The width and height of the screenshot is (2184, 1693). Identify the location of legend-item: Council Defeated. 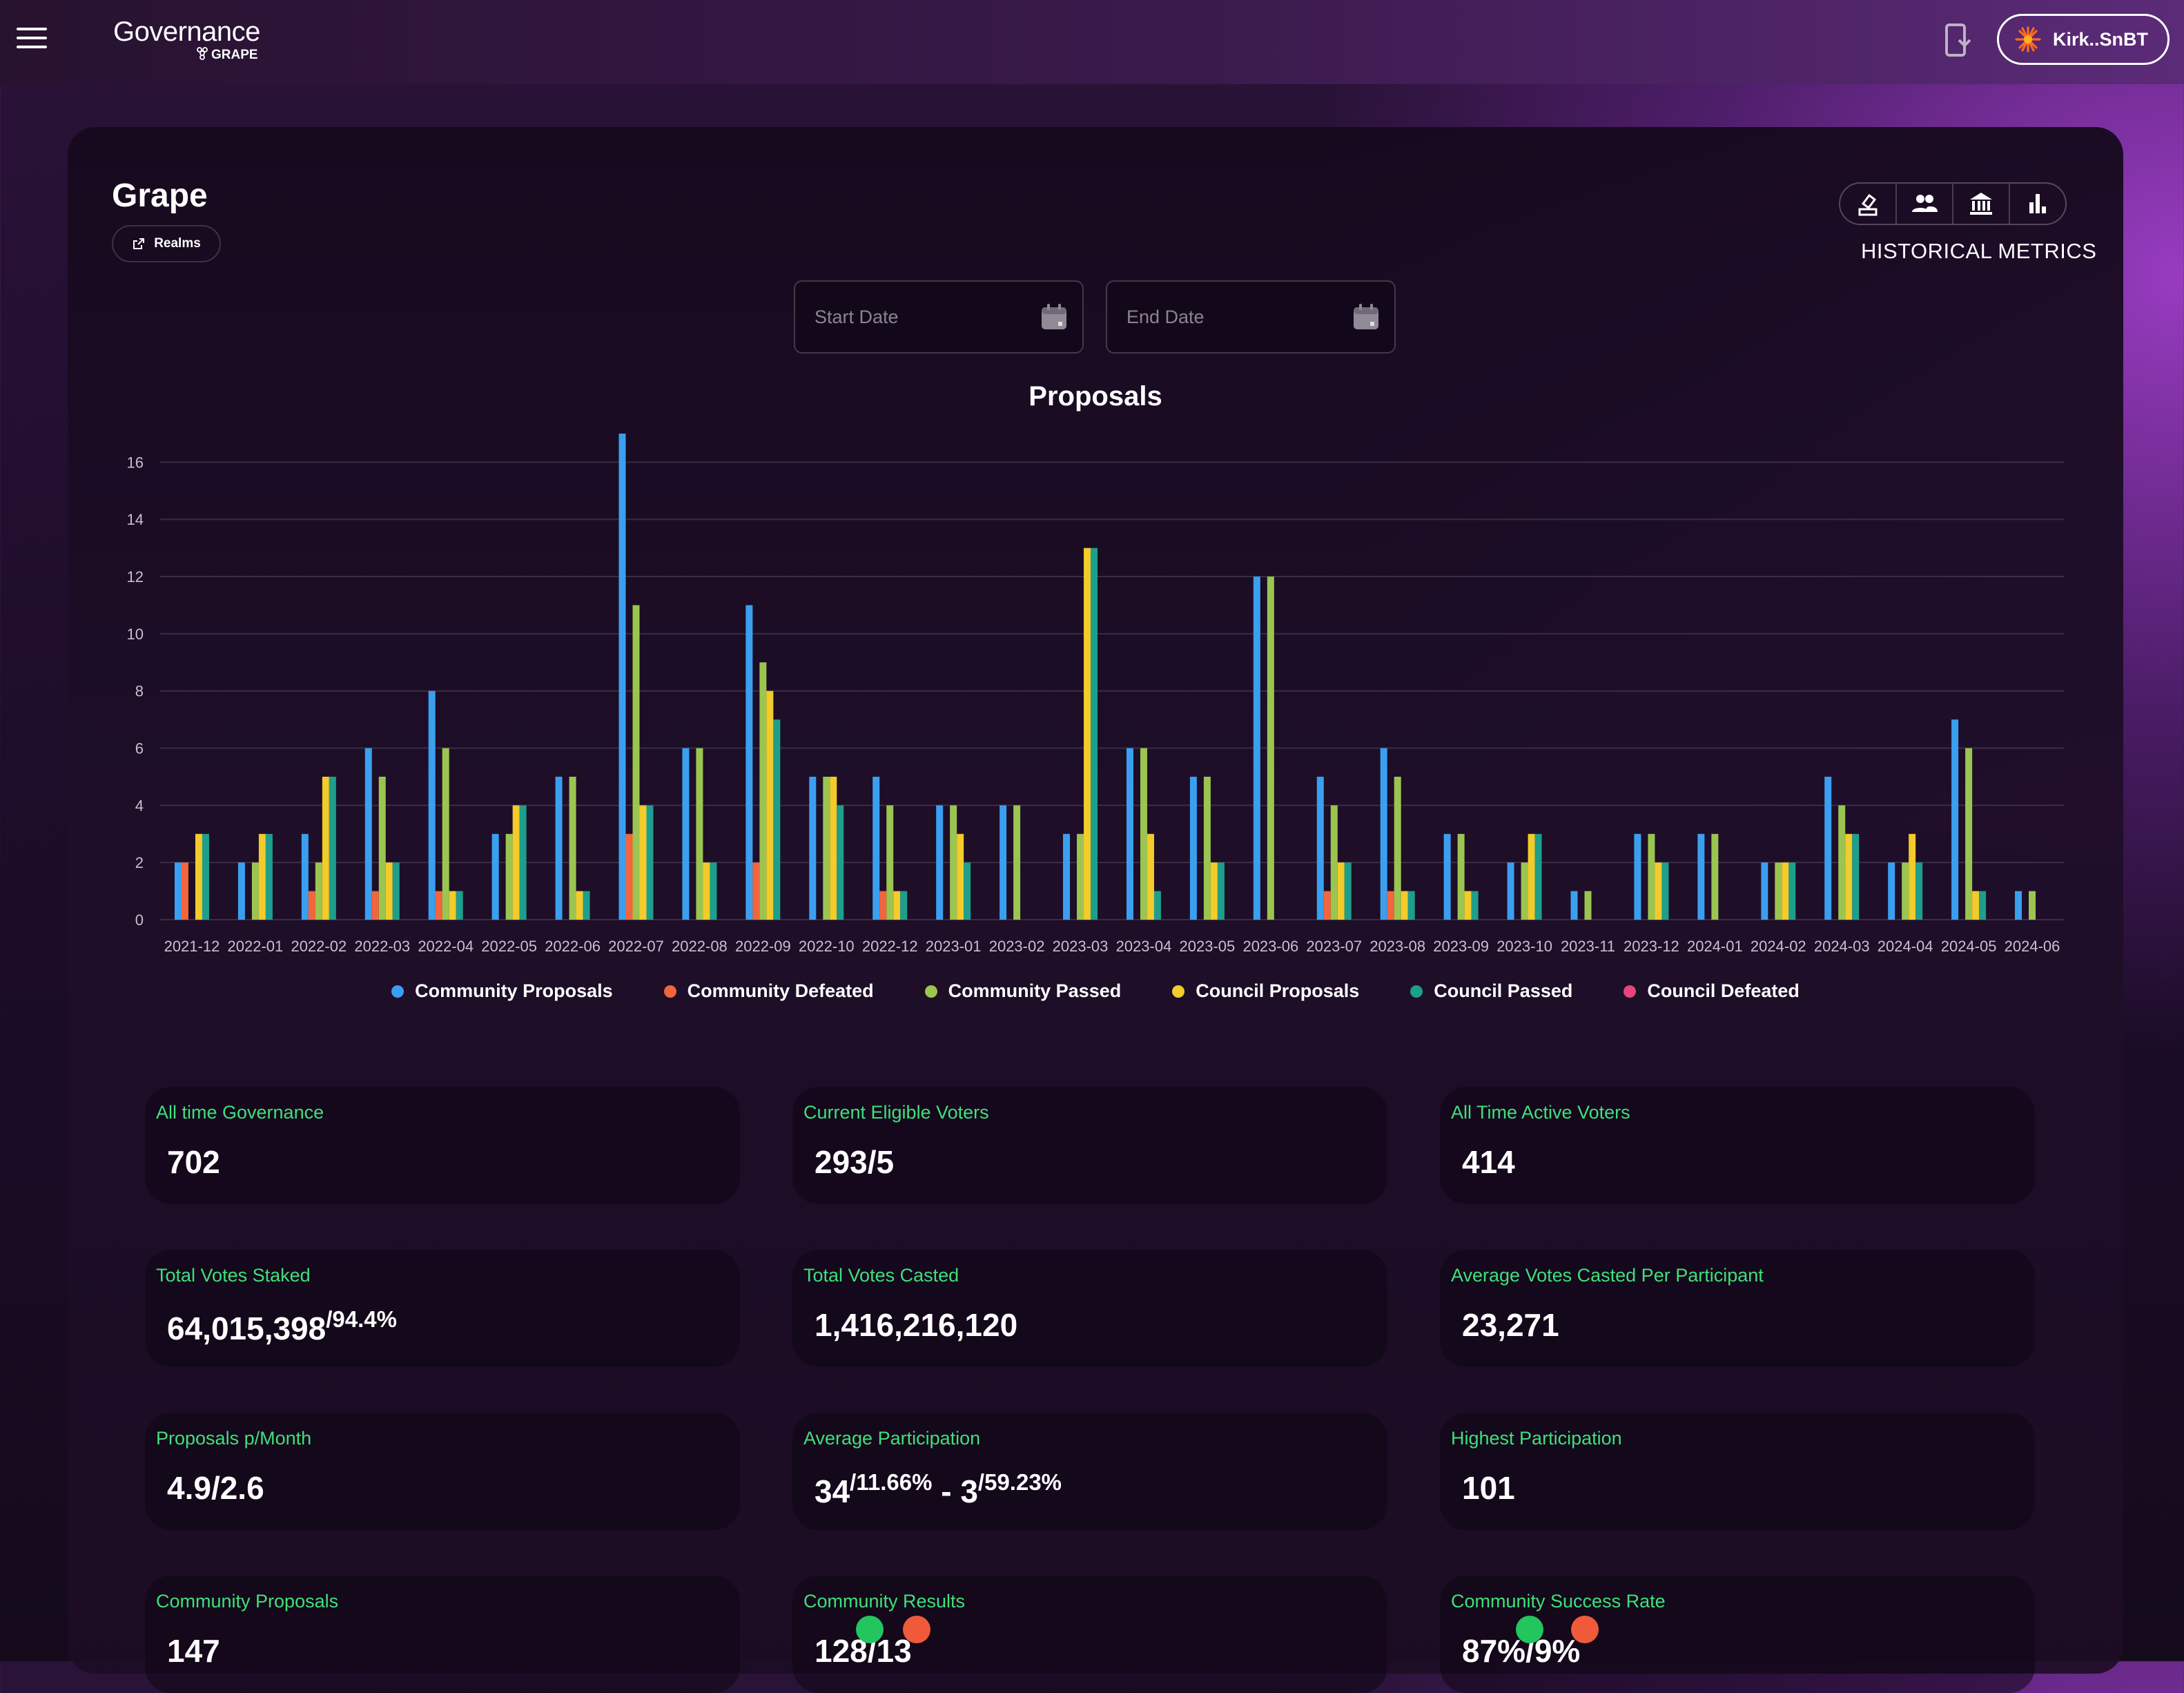
(1712, 991).